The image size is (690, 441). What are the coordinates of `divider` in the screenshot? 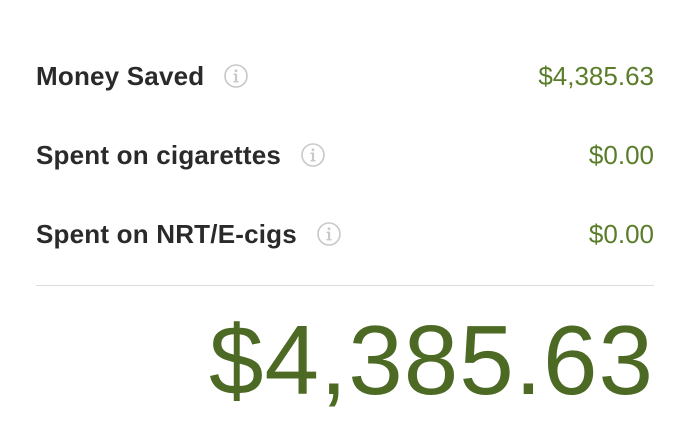 It's located at (345, 285).